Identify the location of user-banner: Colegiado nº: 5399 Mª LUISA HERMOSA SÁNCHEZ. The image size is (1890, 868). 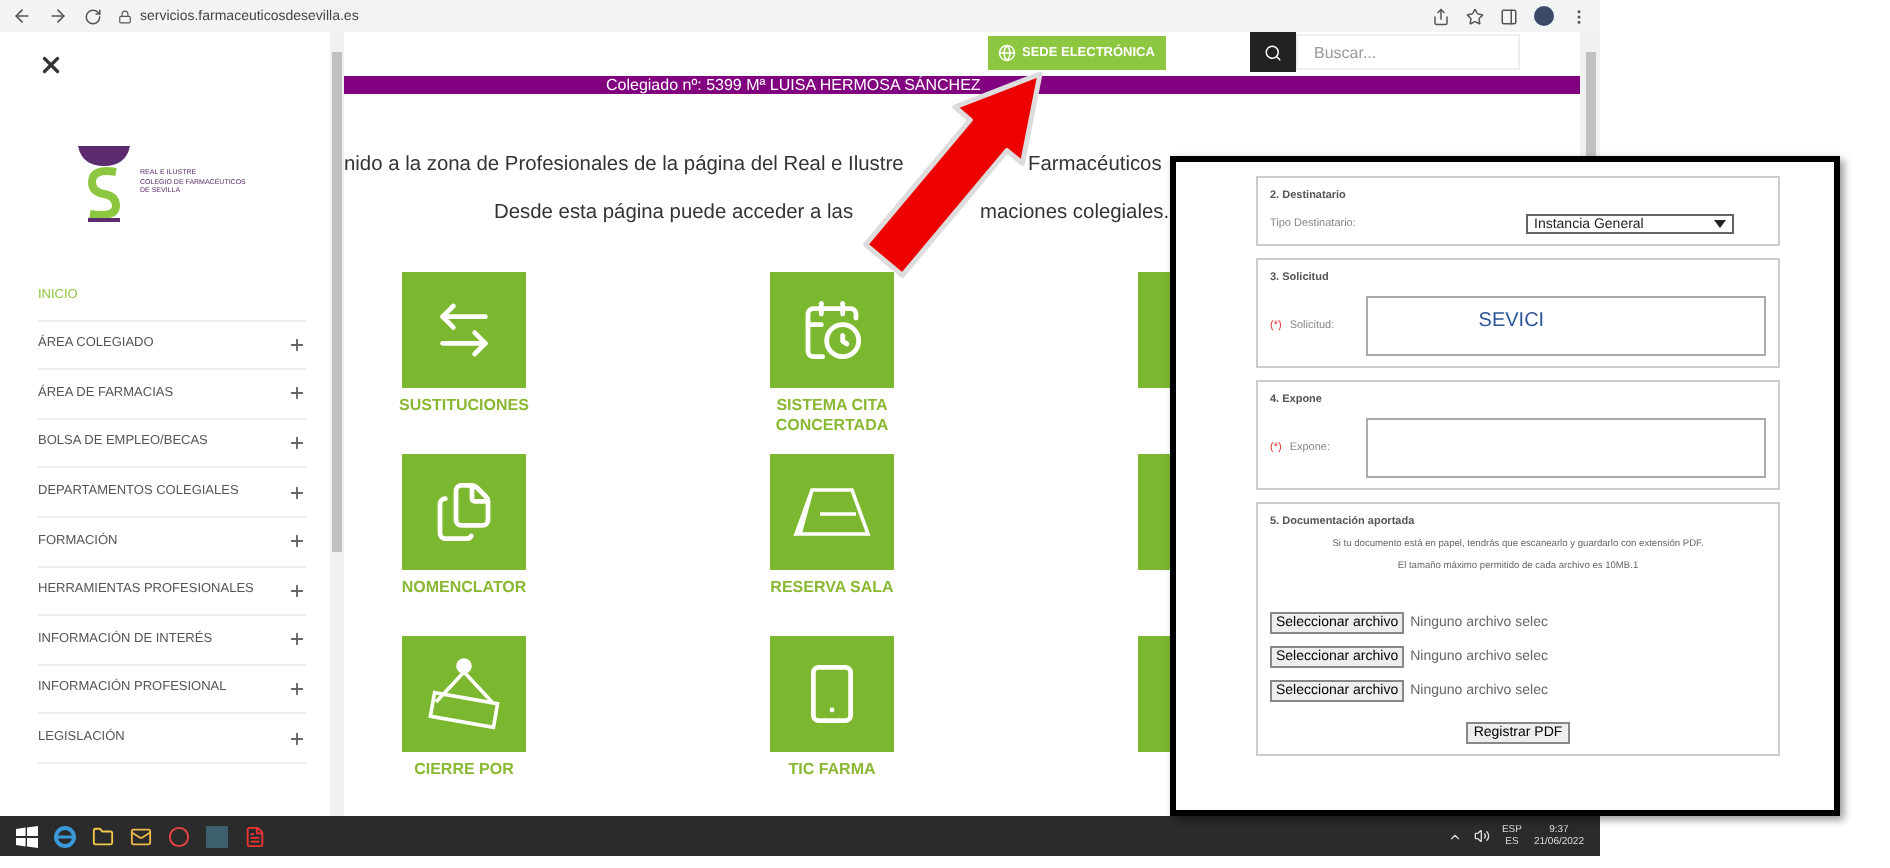
(962, 85).